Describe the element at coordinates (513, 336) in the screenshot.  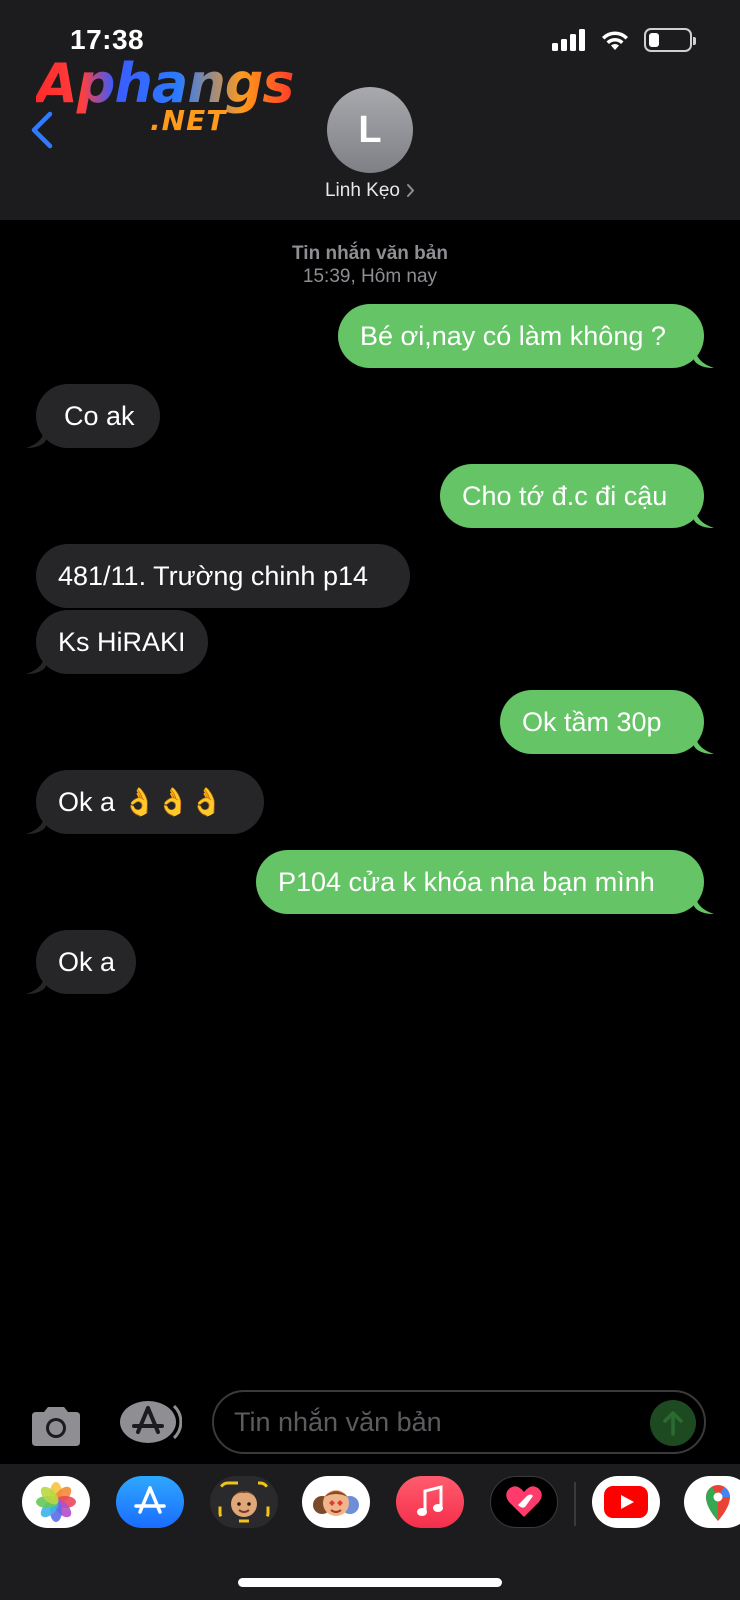
I see `message-text: Bé ơi,nay có làm không ?` at that location.